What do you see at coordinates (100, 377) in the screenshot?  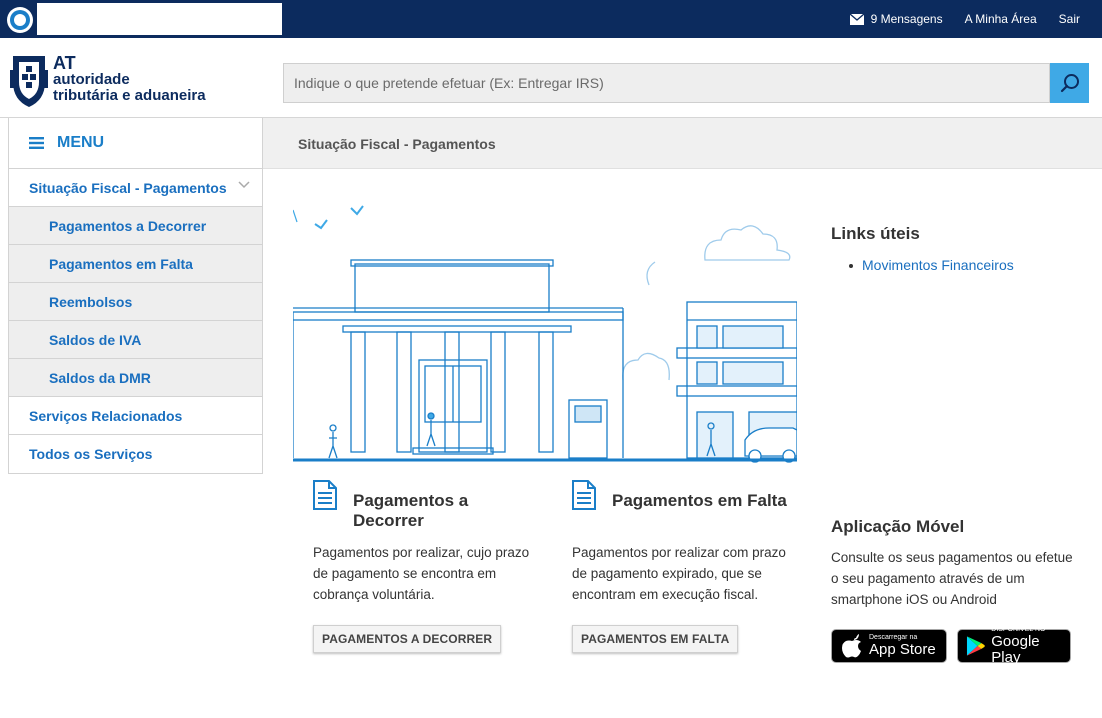 I see `sidebar-item-label: Saldos da DMR` at bounding box center [100, 377].